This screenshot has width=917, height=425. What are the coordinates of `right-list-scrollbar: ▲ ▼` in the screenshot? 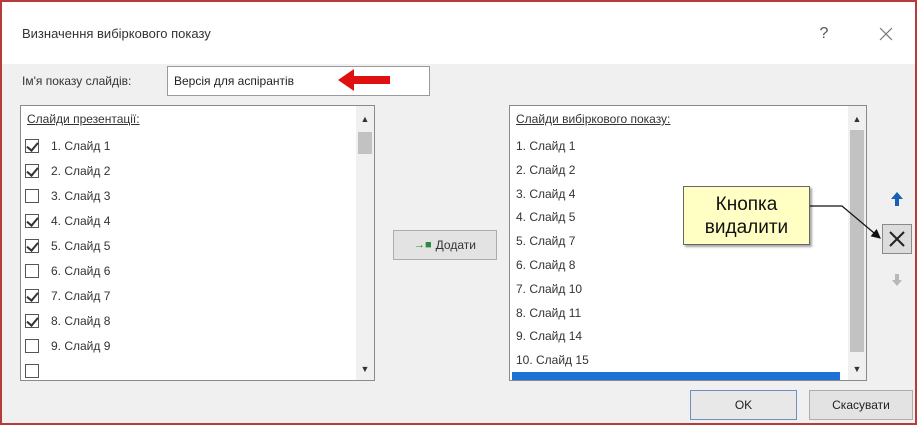 It's located at (857, 243).